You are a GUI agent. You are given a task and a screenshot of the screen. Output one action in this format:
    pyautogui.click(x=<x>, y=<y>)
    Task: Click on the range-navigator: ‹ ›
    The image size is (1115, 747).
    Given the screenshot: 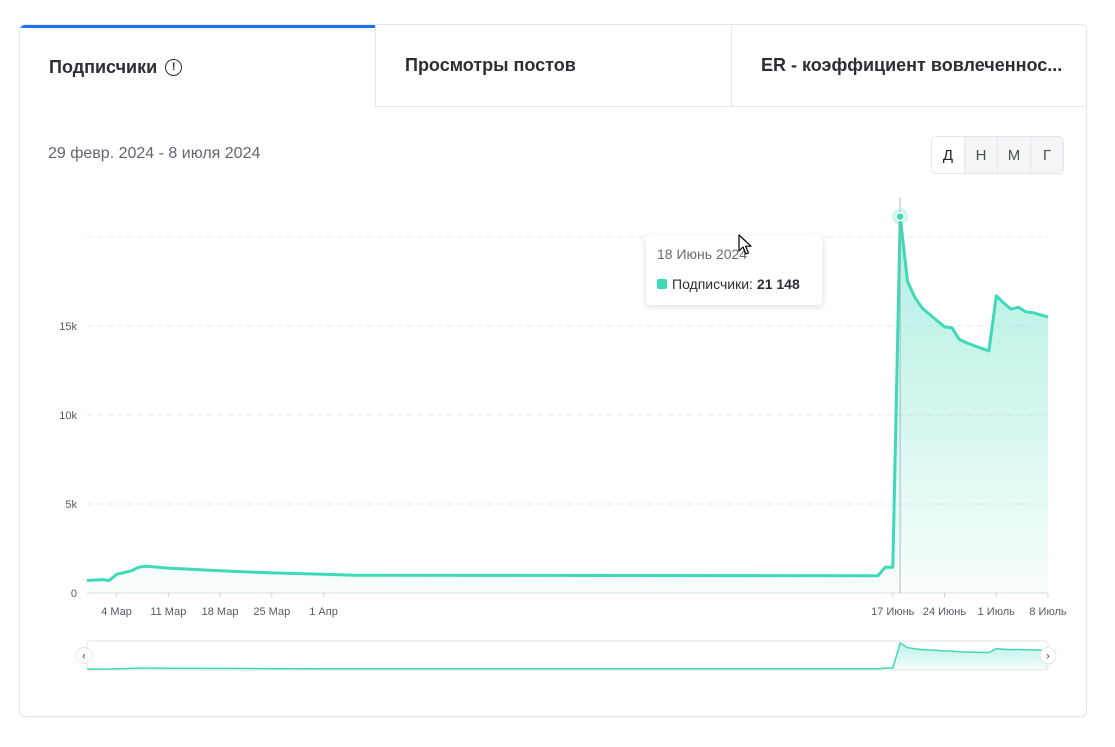 What is the action you would take?
    pyautogui.click(x=566, y=655)
    